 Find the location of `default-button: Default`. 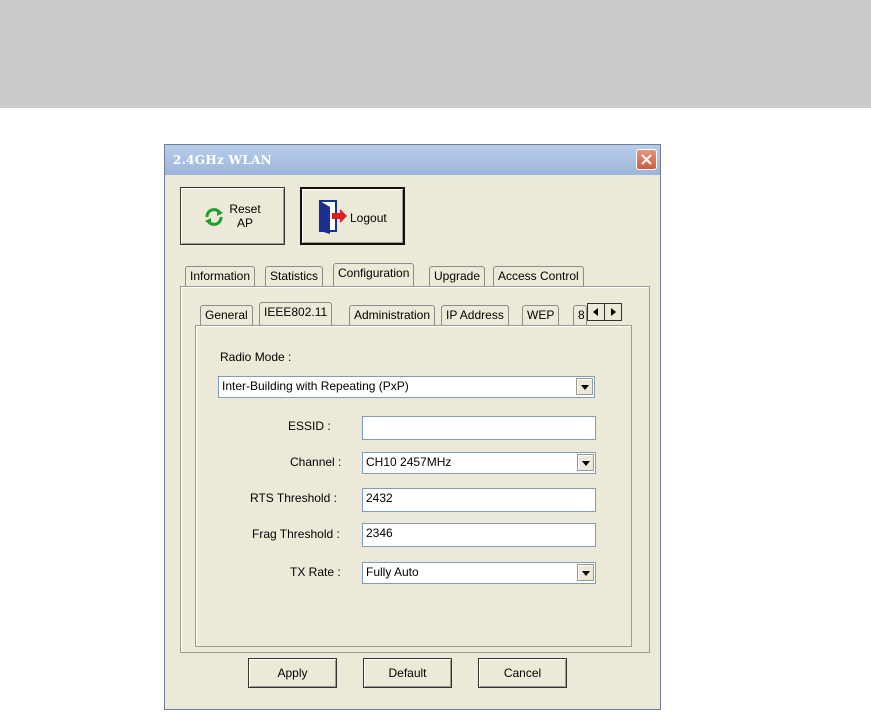

default-button: Default is located at coordinates (407, 673).